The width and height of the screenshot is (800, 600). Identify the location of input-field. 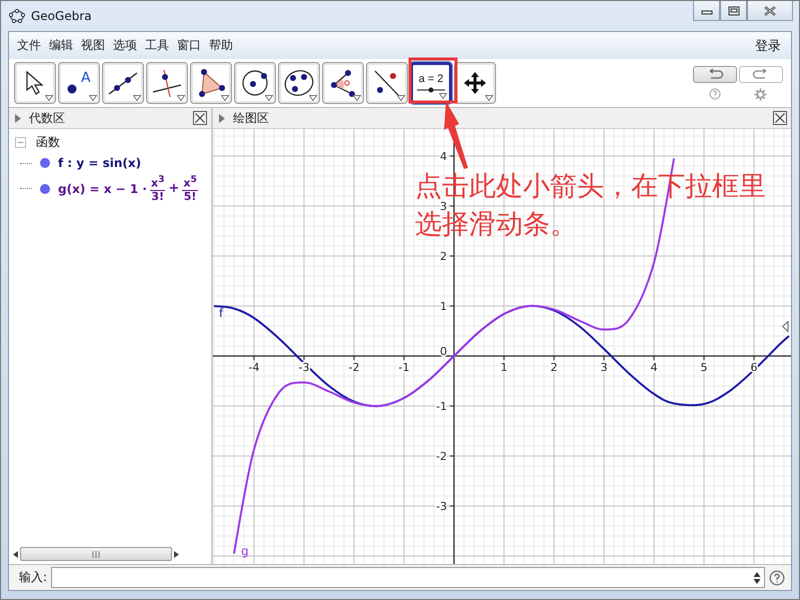
(408, 577).